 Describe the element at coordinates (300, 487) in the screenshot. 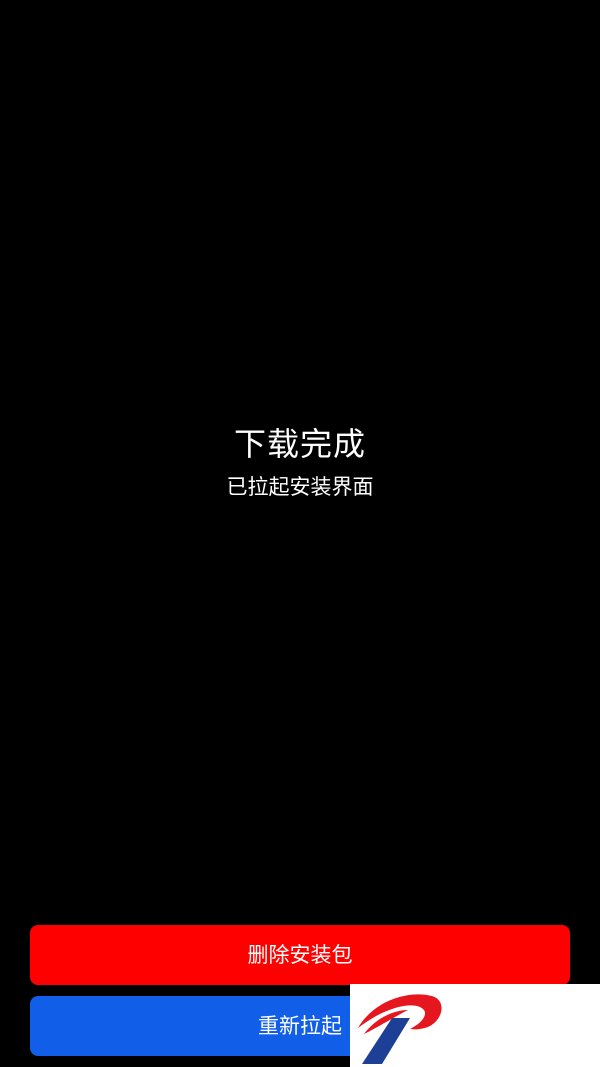

I see `status-message: 已拉起安装界面` at that location.